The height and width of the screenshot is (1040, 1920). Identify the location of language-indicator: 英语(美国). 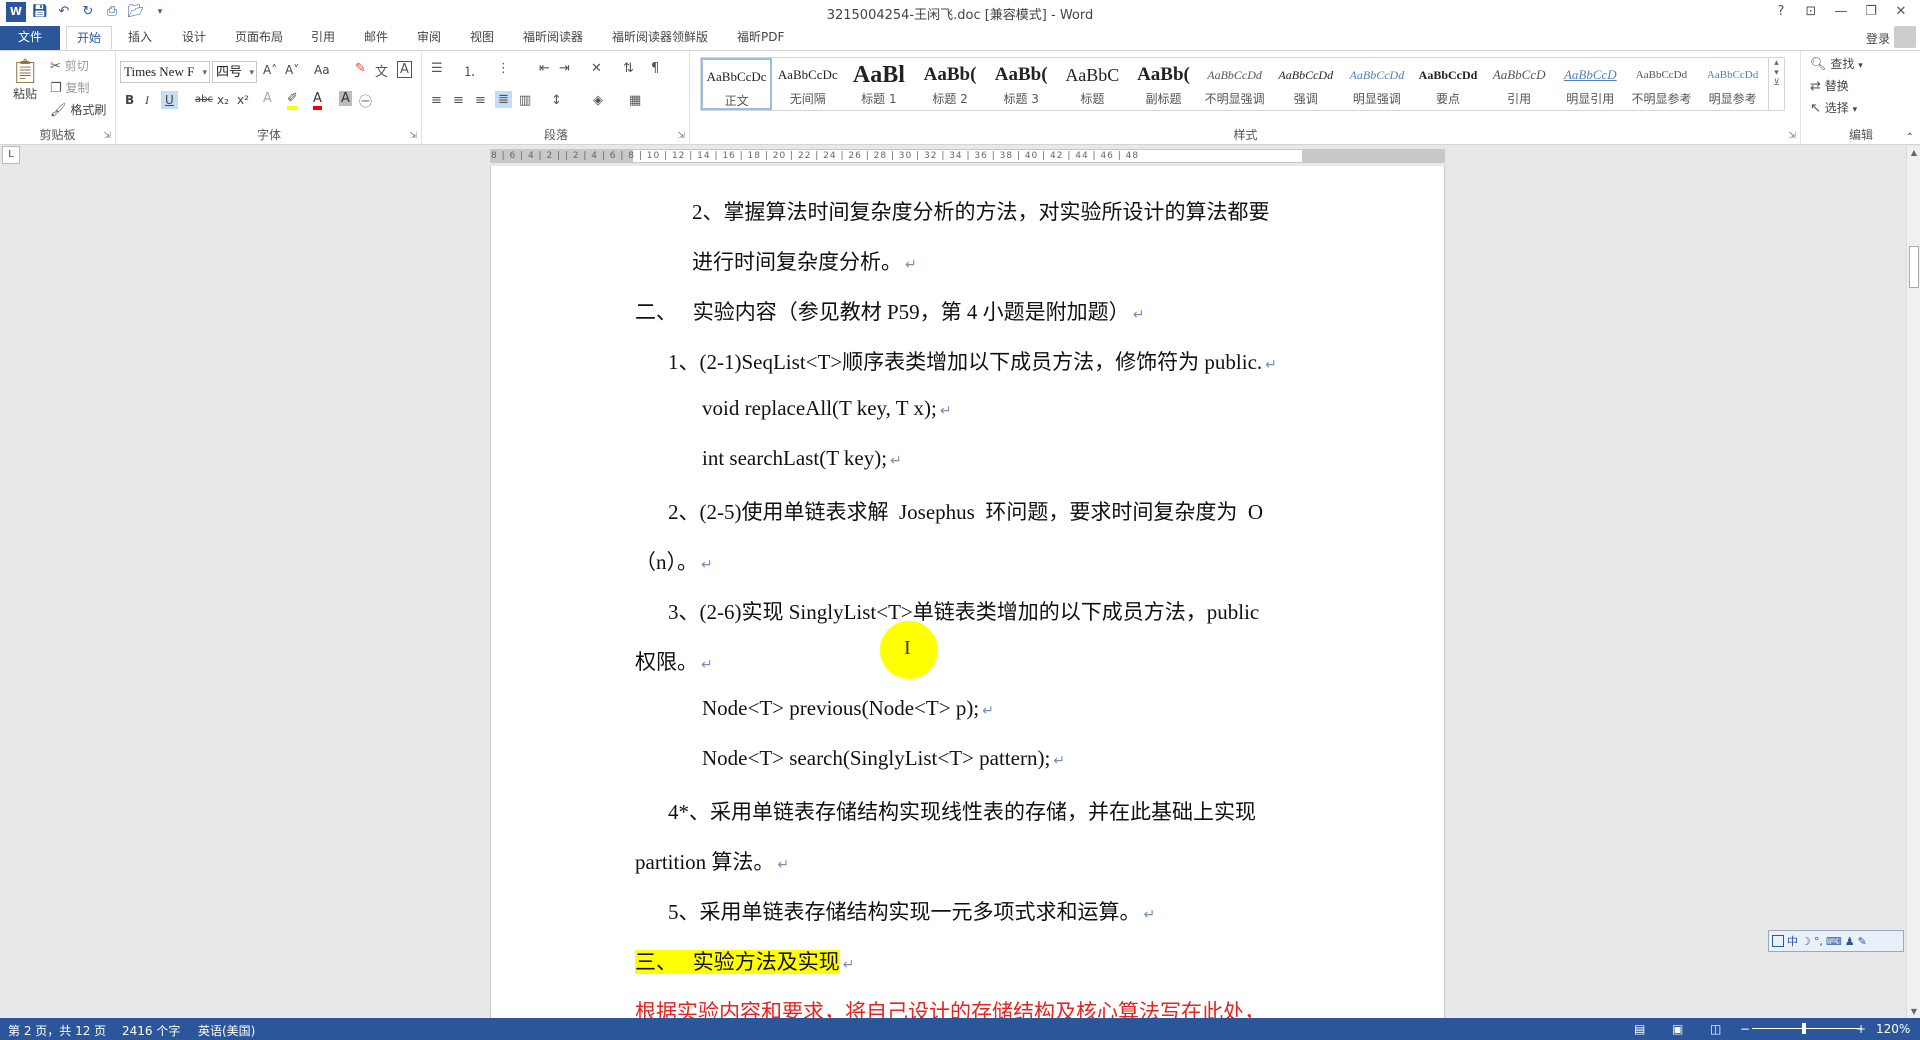
(226, 1030).